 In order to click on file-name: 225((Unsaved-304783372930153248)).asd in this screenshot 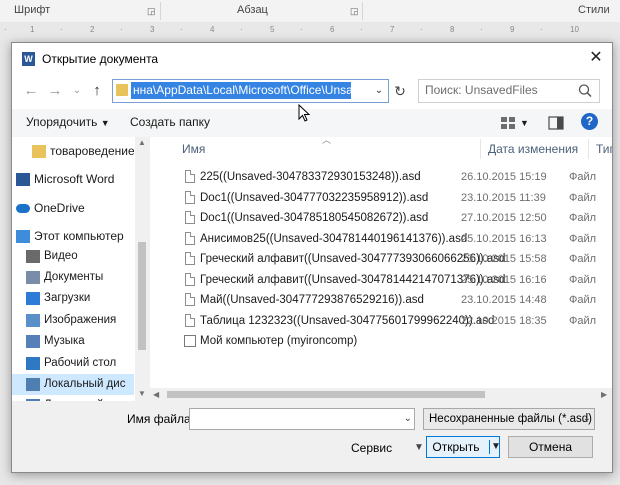, I will do `click(310, 177)`.